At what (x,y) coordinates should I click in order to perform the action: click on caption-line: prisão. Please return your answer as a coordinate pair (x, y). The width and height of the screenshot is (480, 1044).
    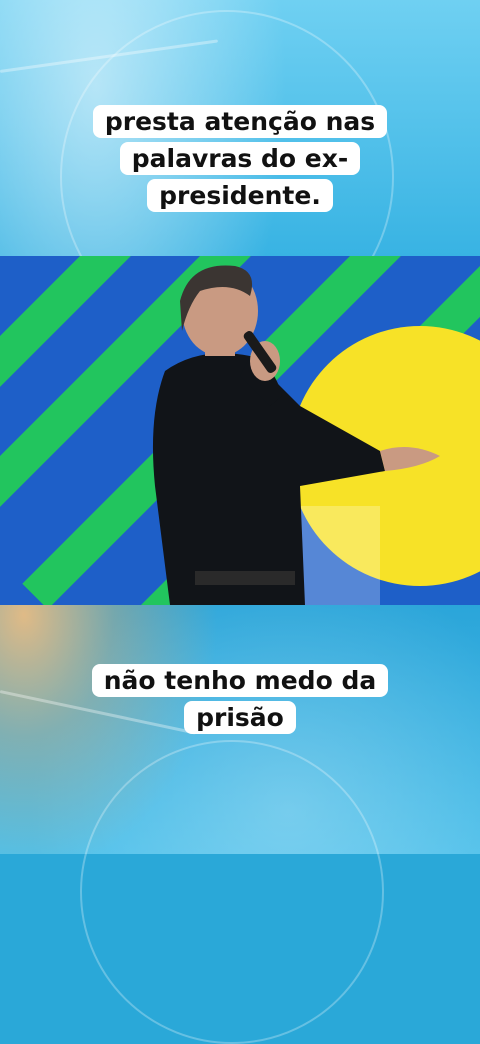
    Looking at the image, I should click on (240, 717).